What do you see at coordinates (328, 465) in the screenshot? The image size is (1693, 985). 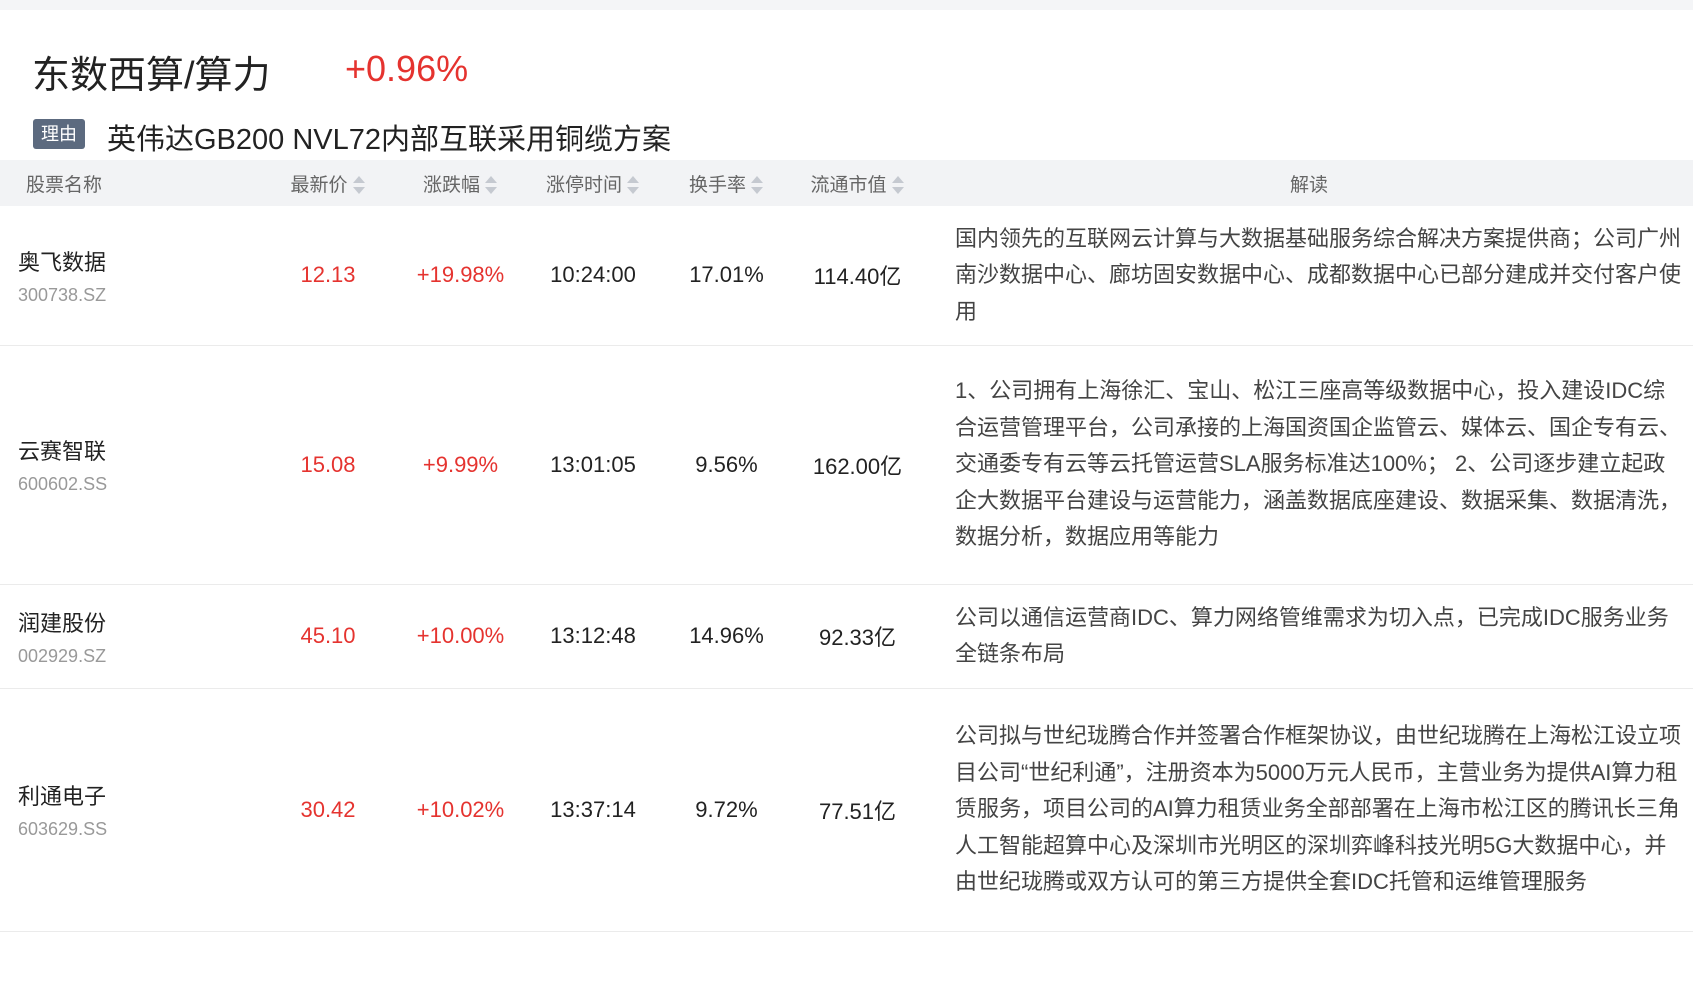 I see `price-cell: 15.08` at bounding box center [328, 465].